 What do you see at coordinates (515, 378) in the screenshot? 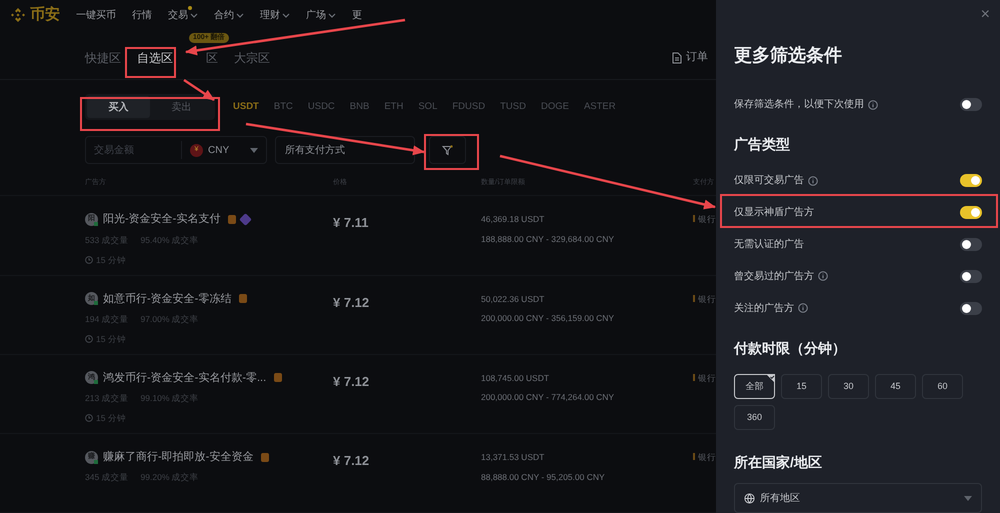
I see `available-amount: 108,745.00 USDT` at bounding box center [515, 378].